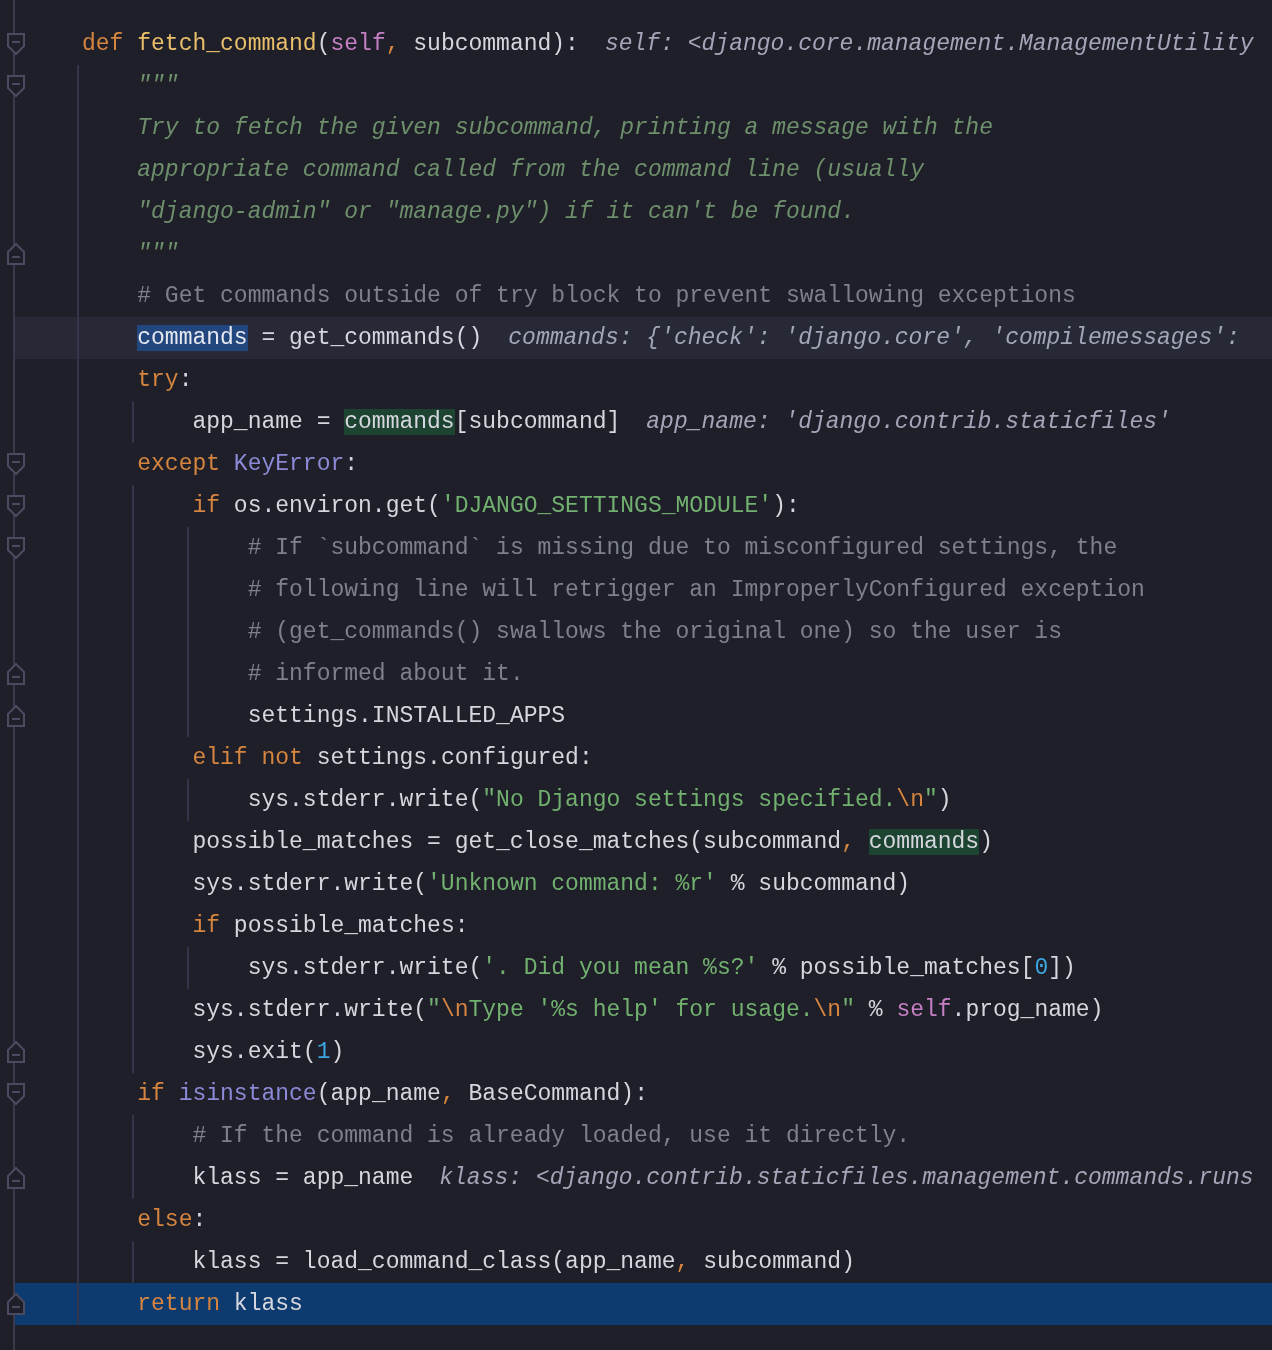 This screenshot has width=1272, height=1350. I want to click on code-text: klass = load_command_class(app_name, subcommand), so click(523, 1262).